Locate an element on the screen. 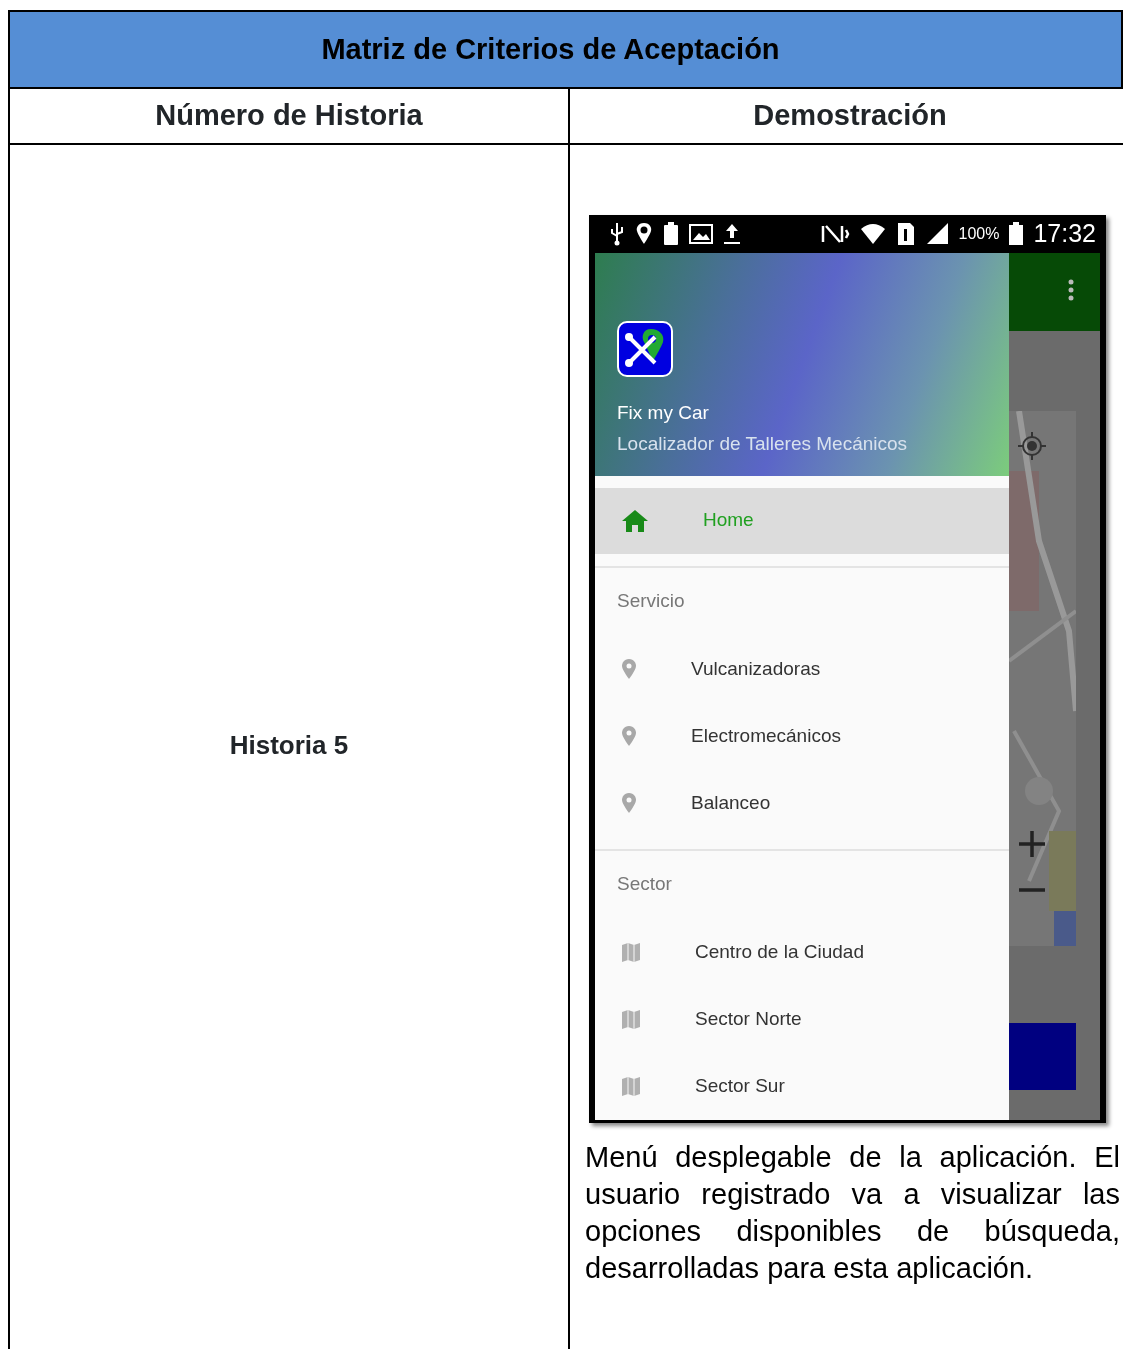 The width and height of the screenshot is (1123, 1349). image-icon is located at coordinates (701, 233).